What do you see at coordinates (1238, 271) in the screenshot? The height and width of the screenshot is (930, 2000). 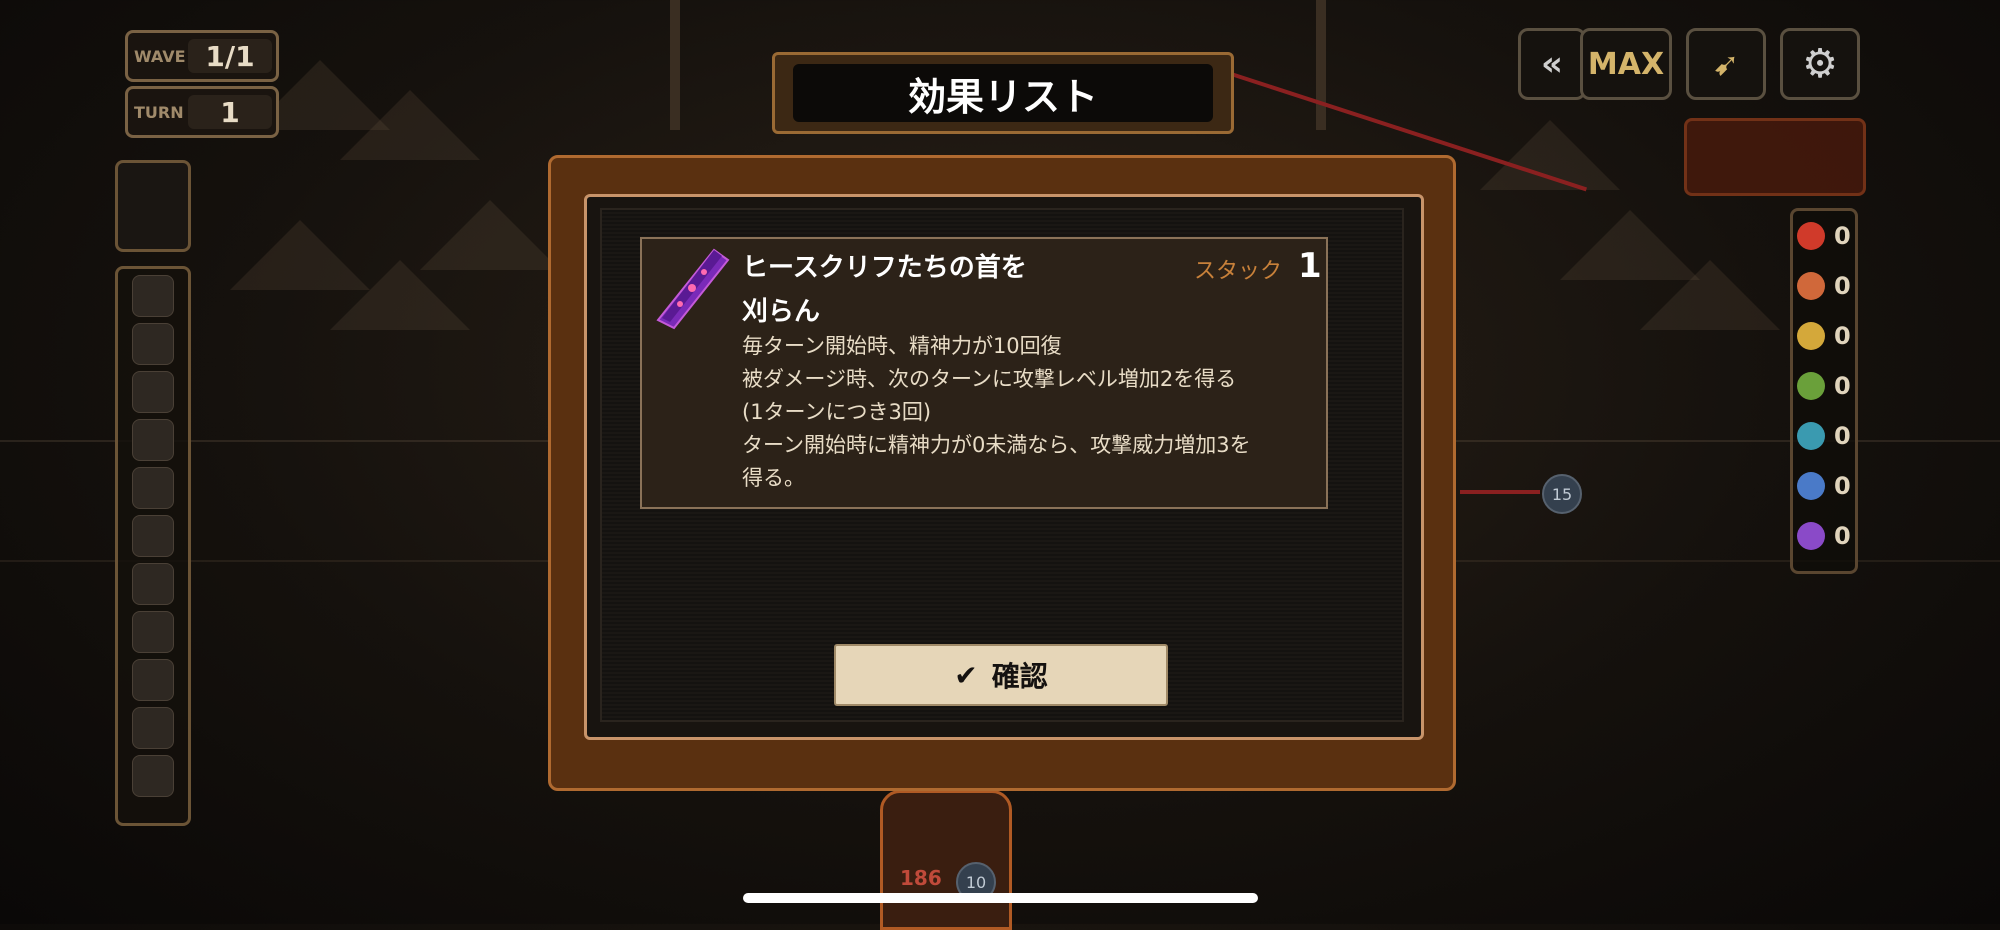 I see `stack-label: スタック` at bounding box center [1238, 271].